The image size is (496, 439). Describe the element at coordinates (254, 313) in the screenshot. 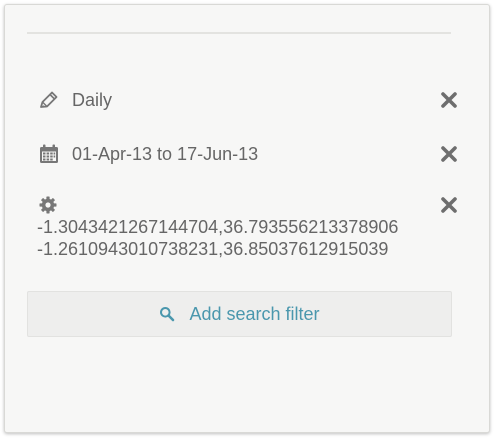

I see `add-search-filter-label: Add search filter` at that location.